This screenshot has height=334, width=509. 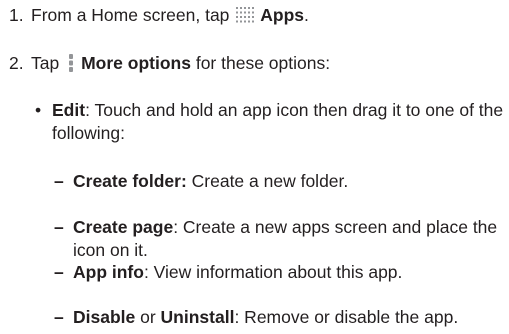 I want to click on step-2: 2. Tap More options for these options:, so click(x=169, y=63).